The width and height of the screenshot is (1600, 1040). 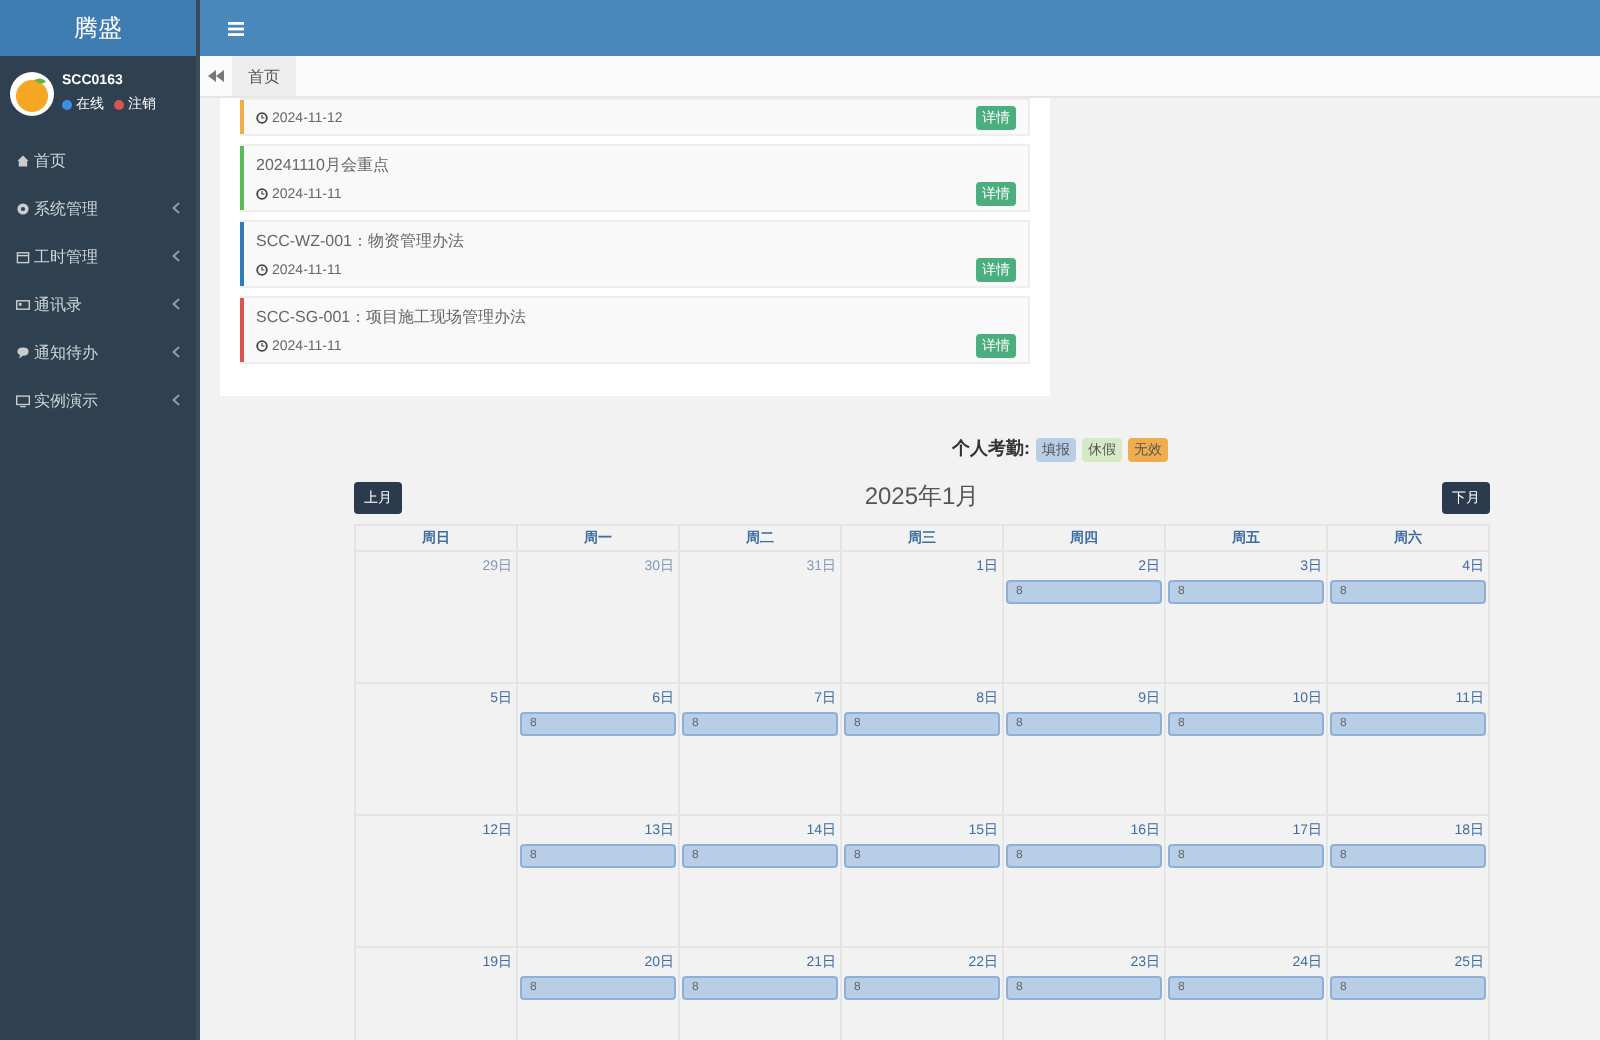 I want to click on logout-dot-icon, so click(x=119, y=104).